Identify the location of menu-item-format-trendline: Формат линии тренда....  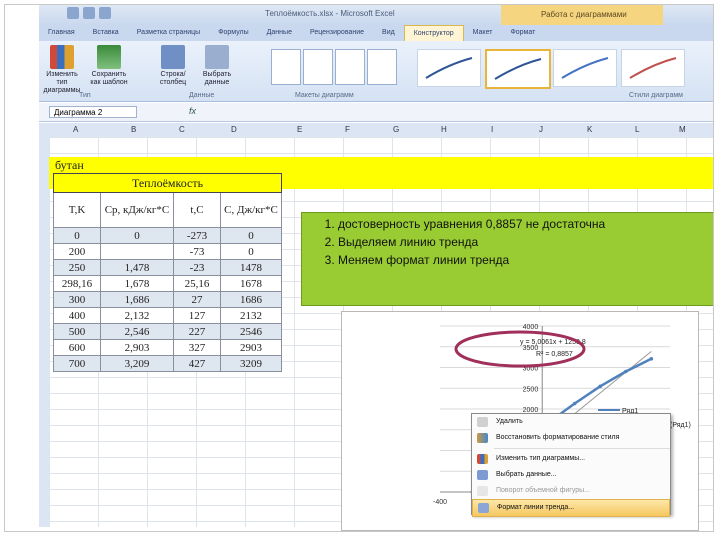
(571, 508).